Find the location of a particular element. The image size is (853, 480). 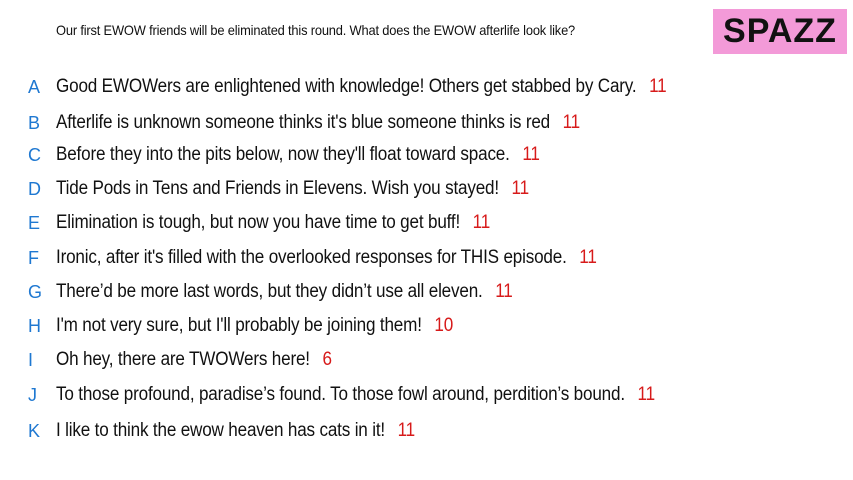

response-text: Oh hey, there are TWOWers here! is located at coordinates (183, 359).